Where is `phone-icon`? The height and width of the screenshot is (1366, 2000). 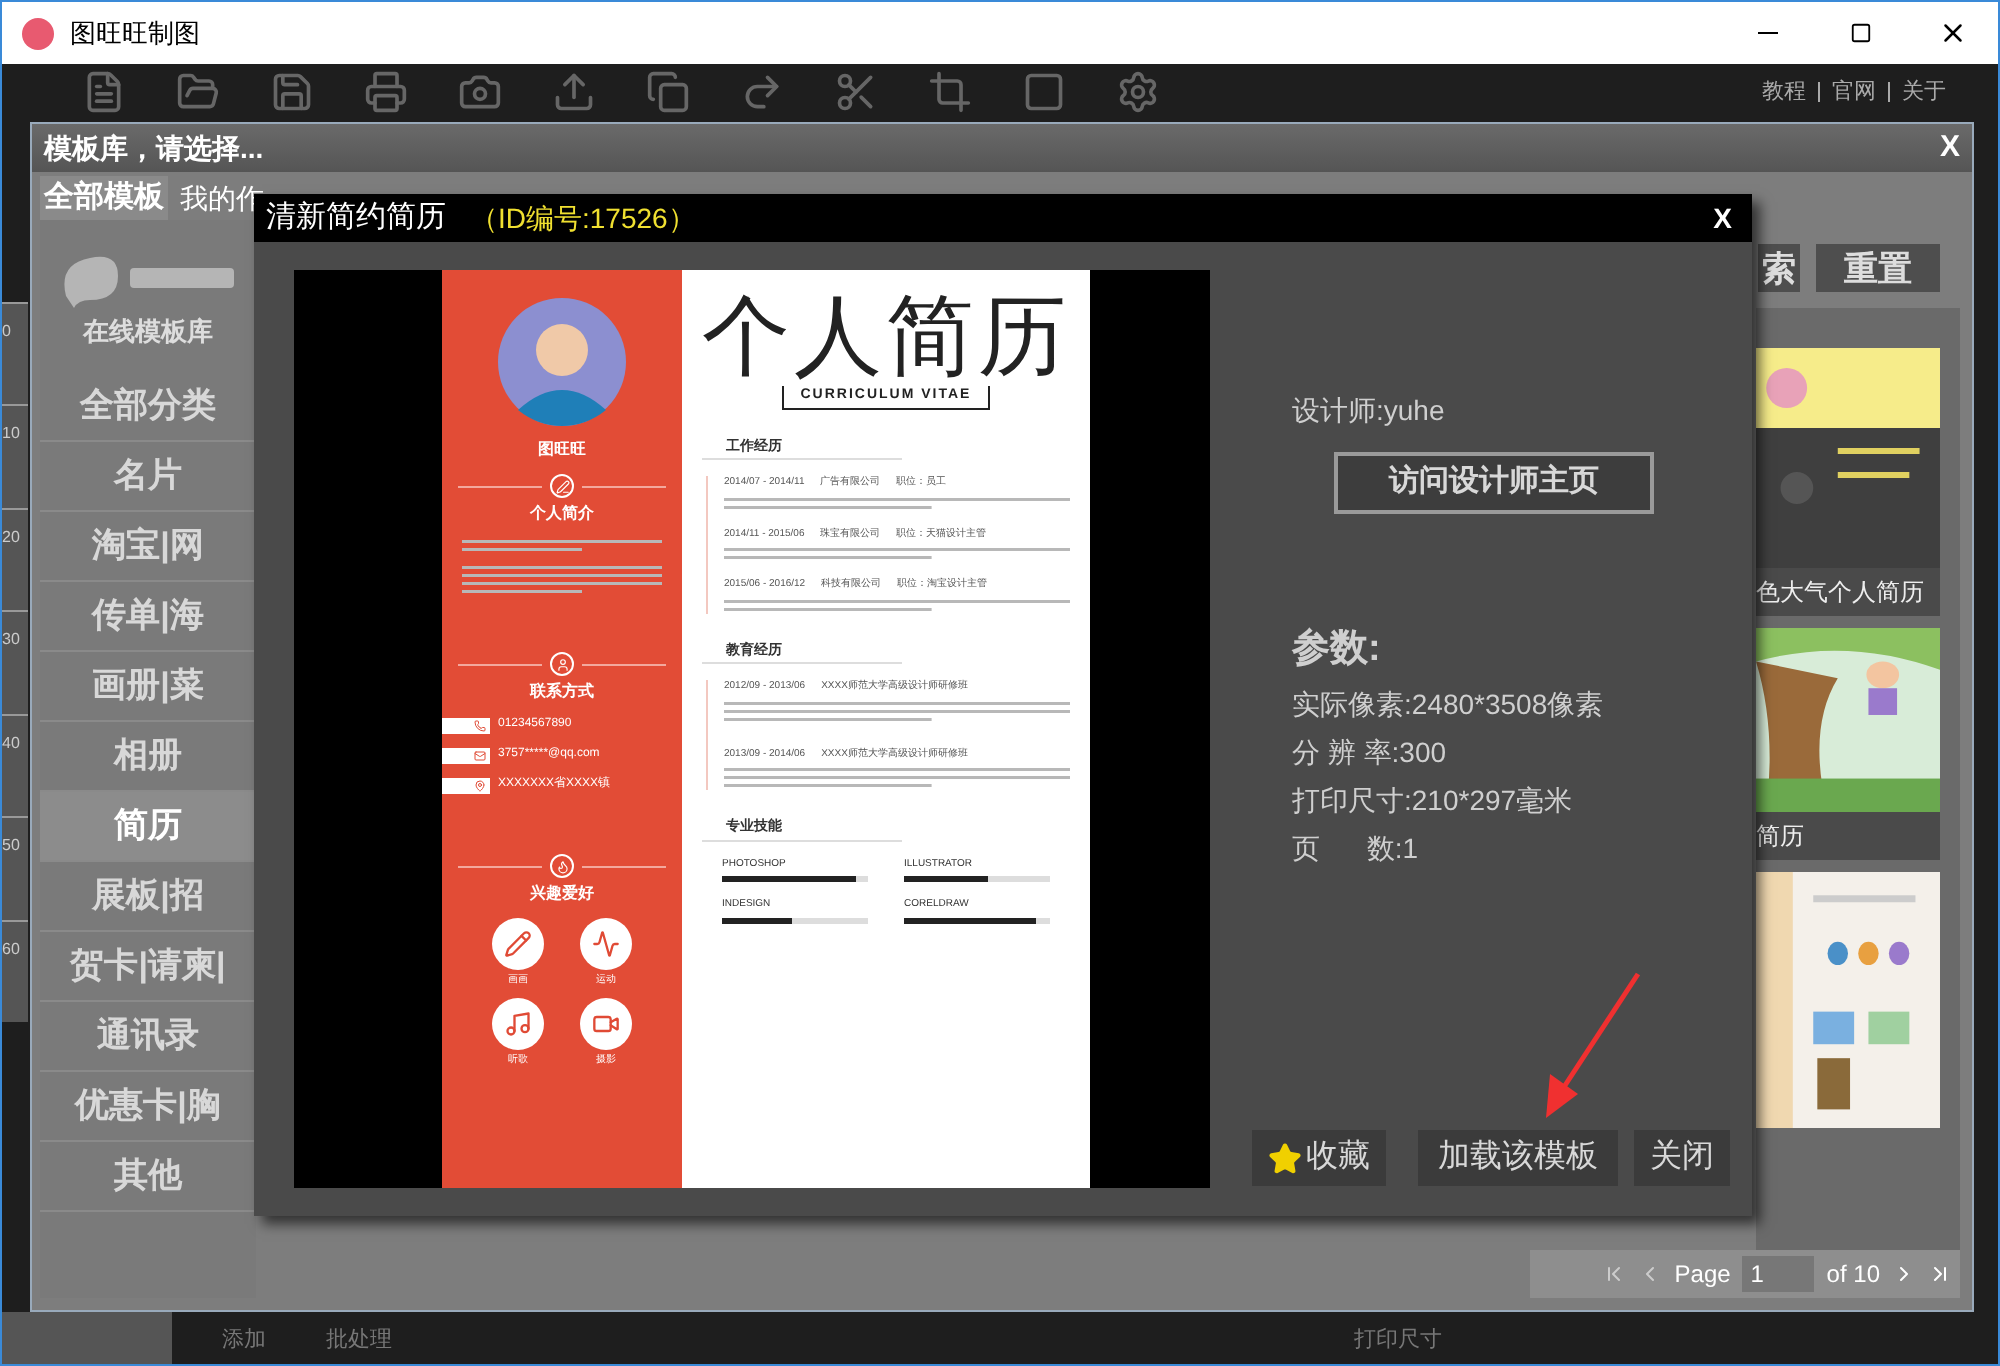
phone-icon is located at coordinates (480, 725).